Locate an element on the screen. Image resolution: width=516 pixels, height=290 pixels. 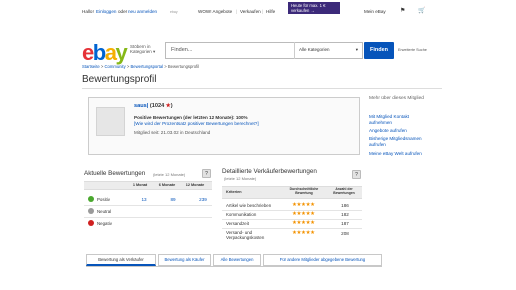
negative-icon is located at coordinates (91, 223).